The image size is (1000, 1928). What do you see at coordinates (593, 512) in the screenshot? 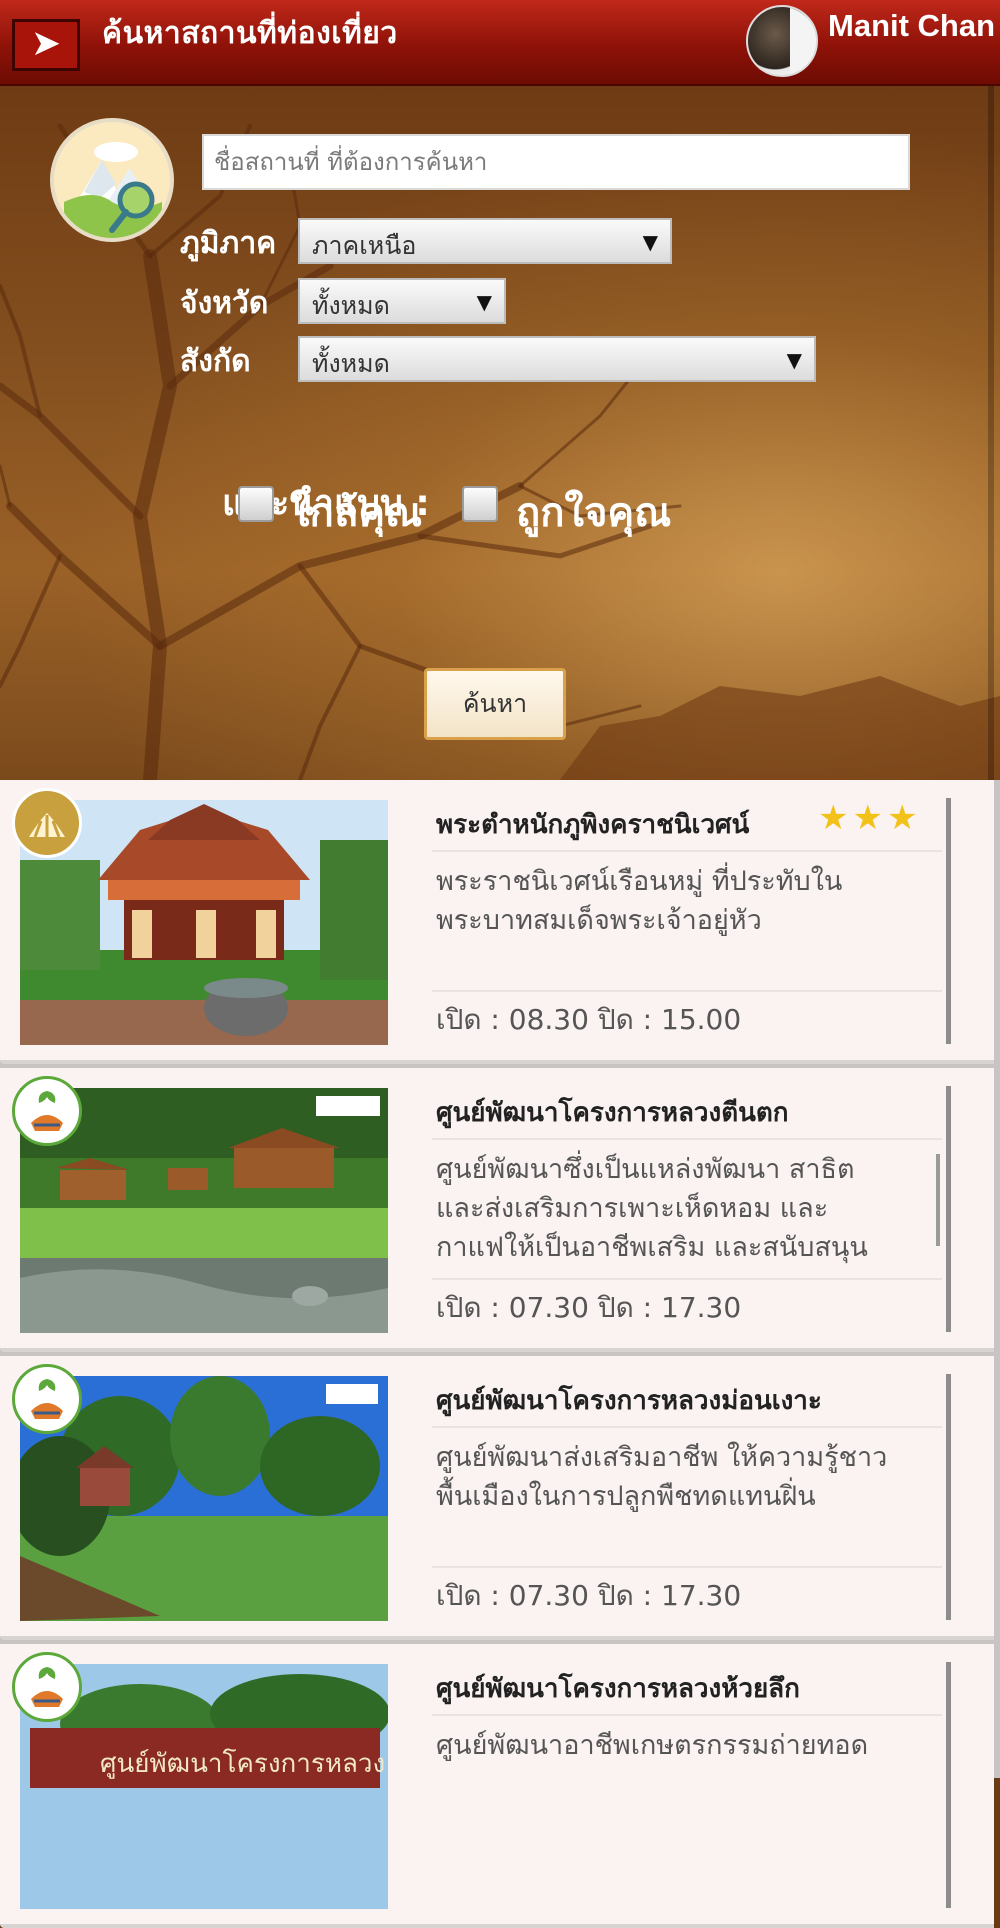
I see `liked-label: ถูกใจคุณ` at bounding box center [593, 512].